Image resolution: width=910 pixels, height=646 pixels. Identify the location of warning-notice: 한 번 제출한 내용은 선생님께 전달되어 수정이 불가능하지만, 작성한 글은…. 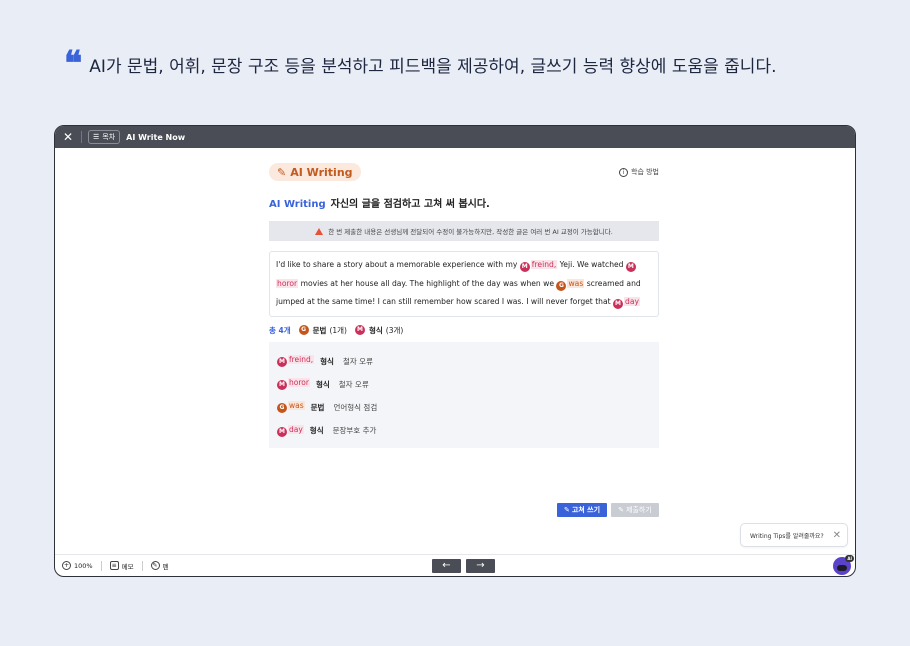
(464, 231).